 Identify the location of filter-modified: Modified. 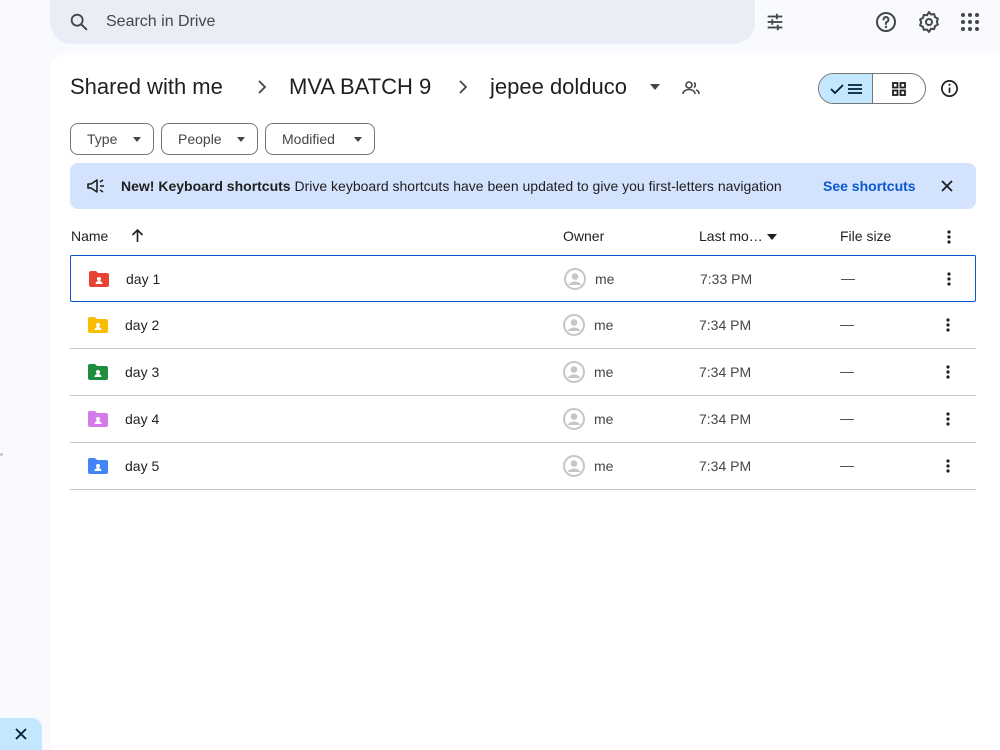
(320, 139).